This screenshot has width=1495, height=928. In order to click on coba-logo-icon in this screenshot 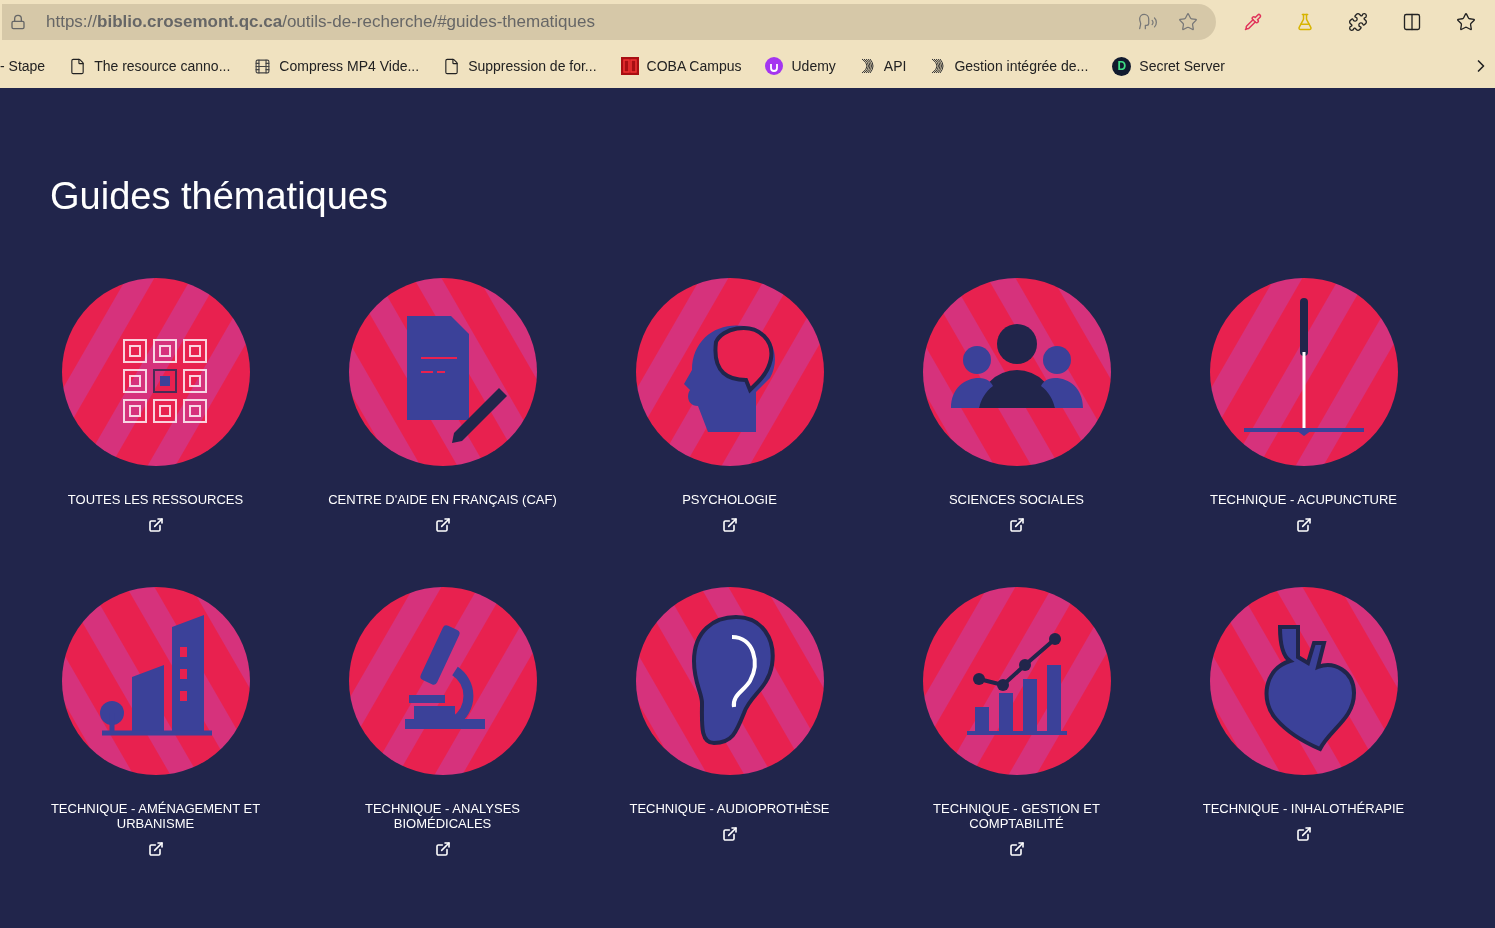, I will do `click(629, 66)`.